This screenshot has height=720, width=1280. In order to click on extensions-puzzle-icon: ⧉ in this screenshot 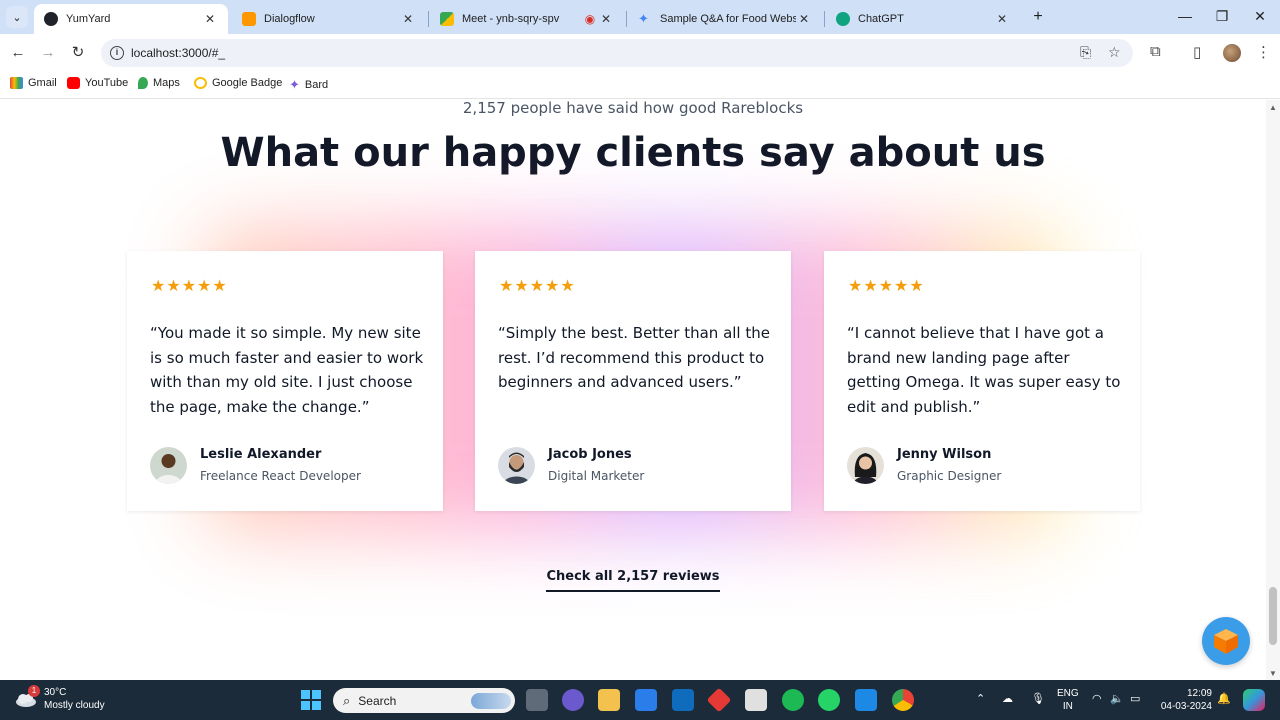, I will do `click(1155, 51)`.